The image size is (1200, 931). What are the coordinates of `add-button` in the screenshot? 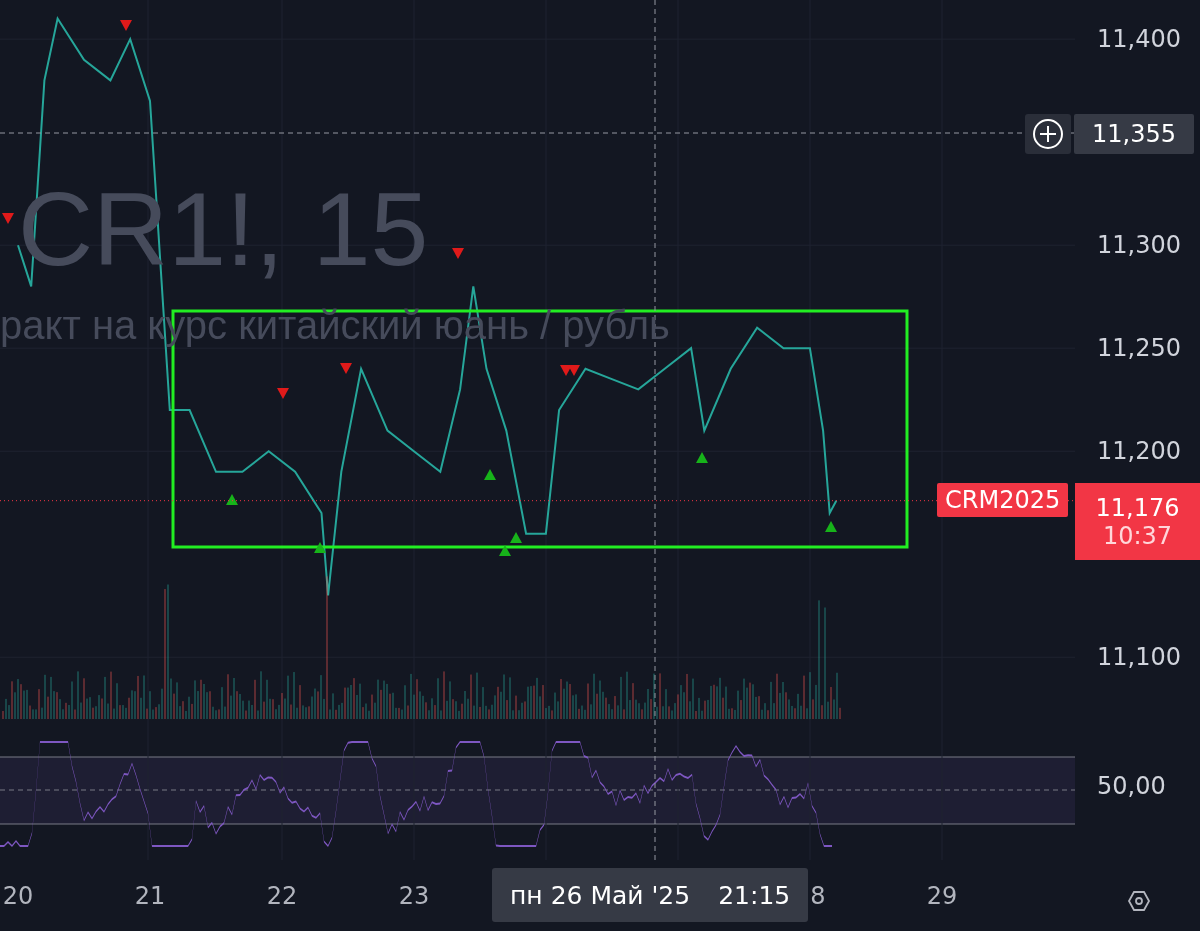 It's located at (1048, 134).